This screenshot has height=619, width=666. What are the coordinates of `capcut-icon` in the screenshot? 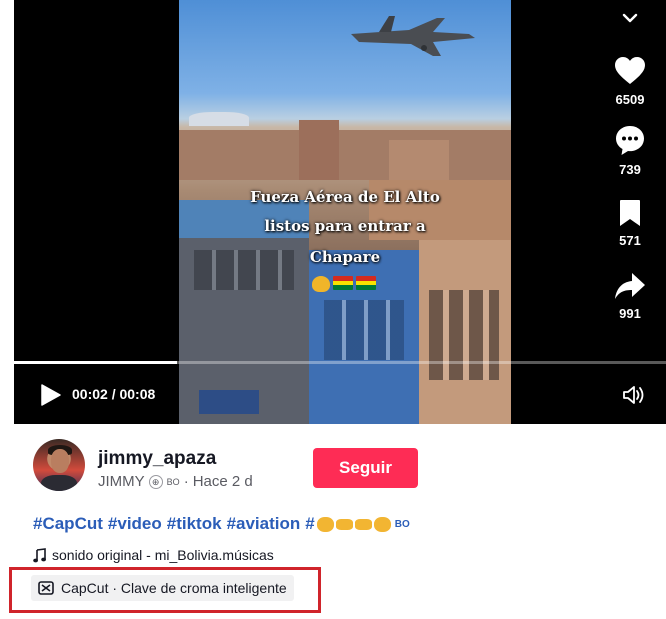 It's located at (46, 588).